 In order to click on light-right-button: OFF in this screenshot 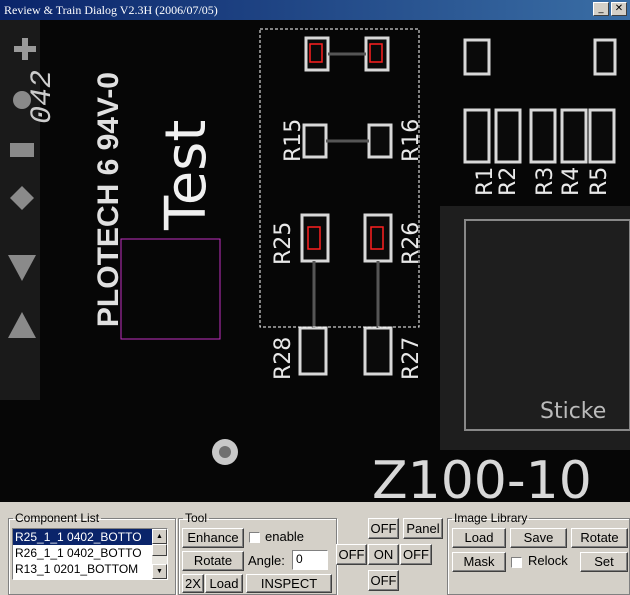, I will do `click(416, 554)`.